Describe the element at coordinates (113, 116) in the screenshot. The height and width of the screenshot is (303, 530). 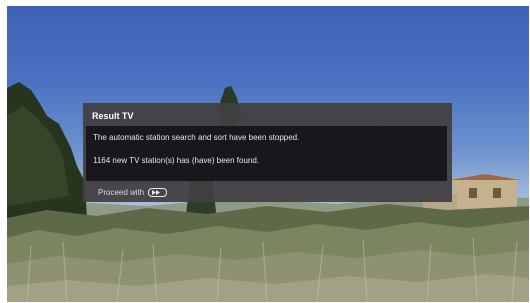
I see `dialog-title: Result TV` at that location.